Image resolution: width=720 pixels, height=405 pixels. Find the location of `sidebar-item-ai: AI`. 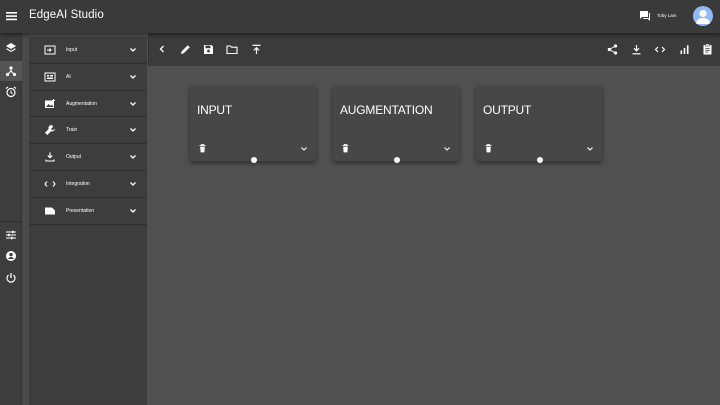

sidebar-item-ai: AI is located at coordinates (88, 77).